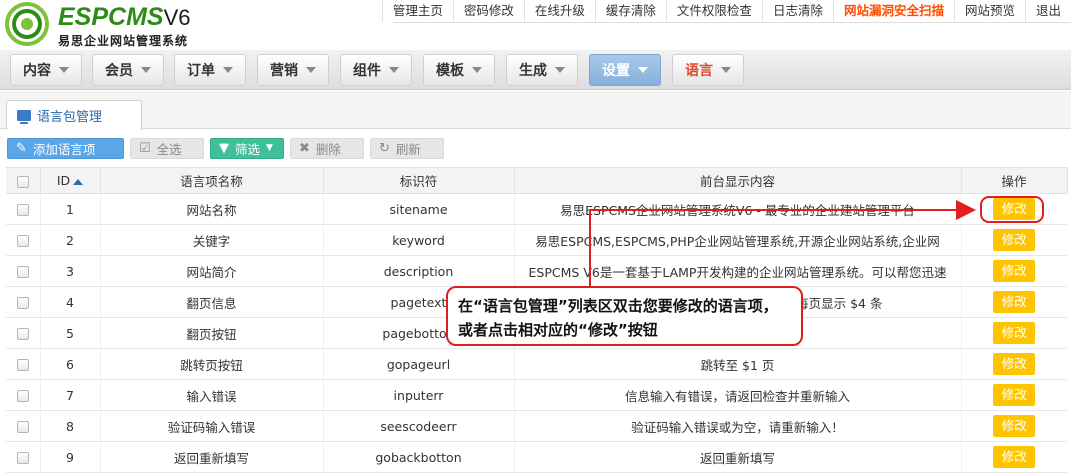 The height and width of the screenshot is (474, 1071). I want to click on header-select-all, so click(23, 180).